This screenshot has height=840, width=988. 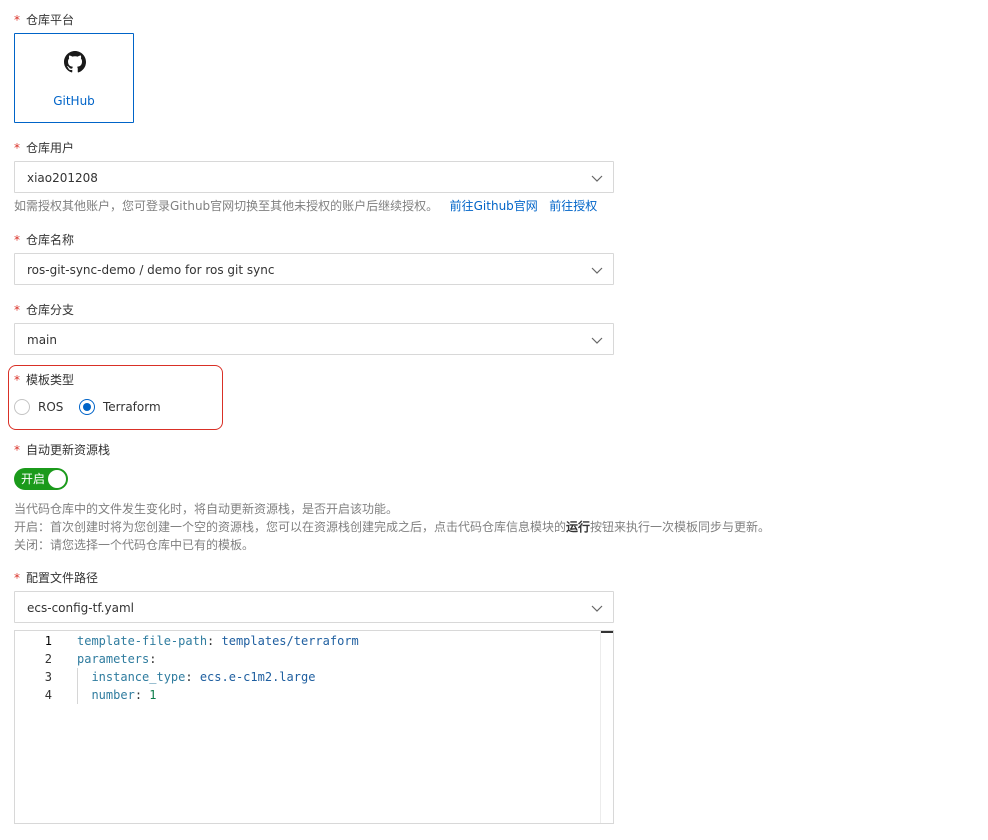 What do you see at coordinates (494, 206) in the screenshot?
I see `github-official-link: 前往Github官网` at bounding box center [494, 206].